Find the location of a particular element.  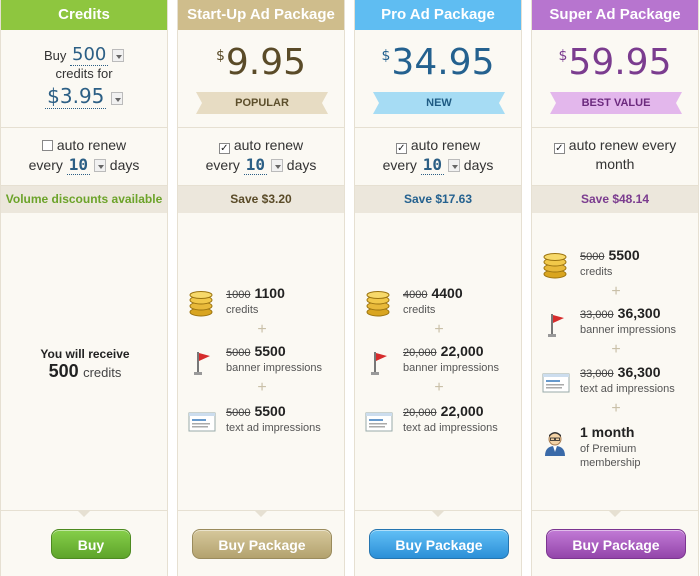

buy-credits-button: Buy is located at coordinates (91, 544).